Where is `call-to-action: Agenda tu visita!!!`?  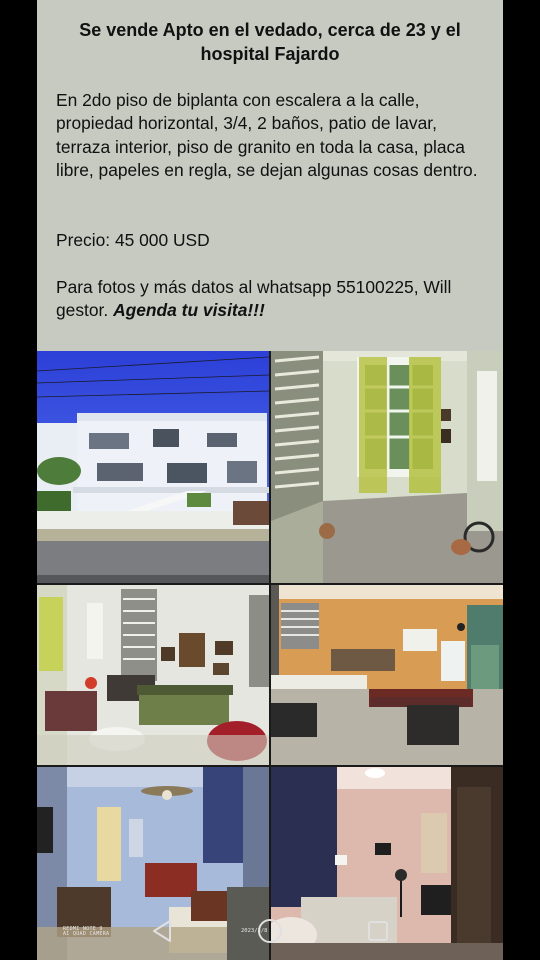 call-to-action: Agenda tu visita!!! is located at coordinates (189, 310).